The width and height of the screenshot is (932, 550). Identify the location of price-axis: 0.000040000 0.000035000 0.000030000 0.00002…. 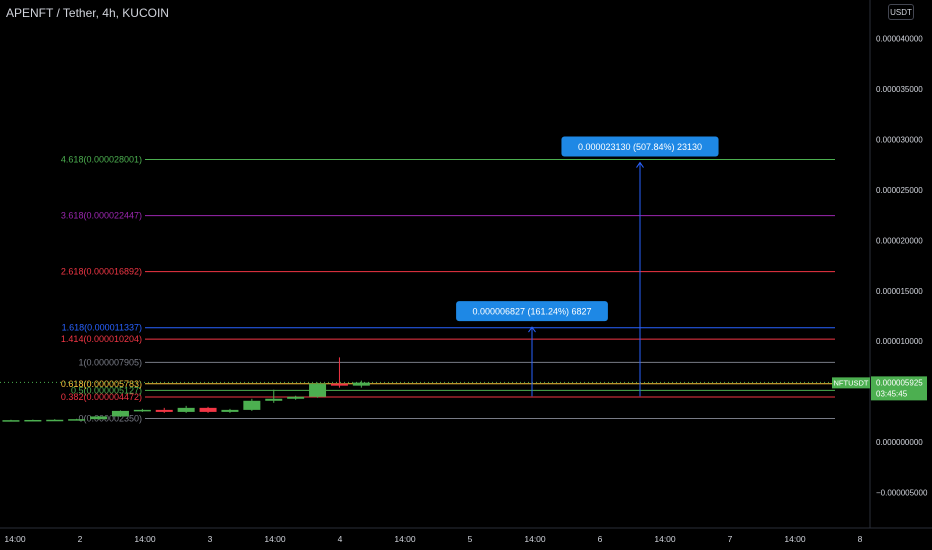
(902, 265).